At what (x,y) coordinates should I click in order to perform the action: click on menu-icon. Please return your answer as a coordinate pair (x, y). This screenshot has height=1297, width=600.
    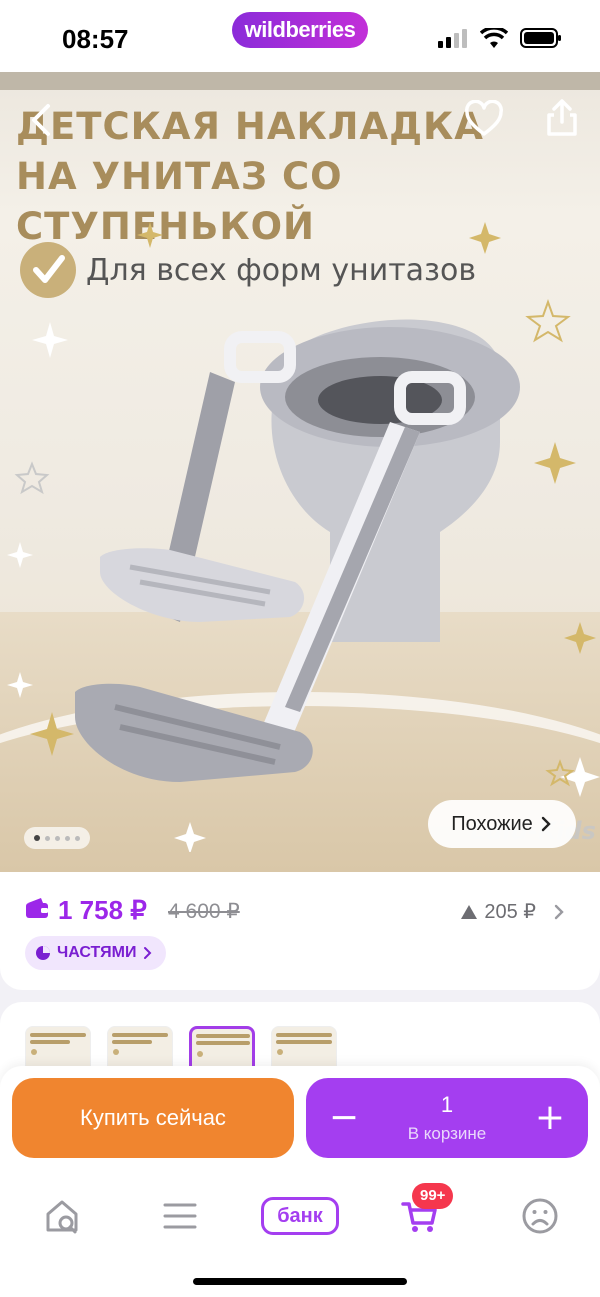
    Looking at the image, I should click on (180, 1216).